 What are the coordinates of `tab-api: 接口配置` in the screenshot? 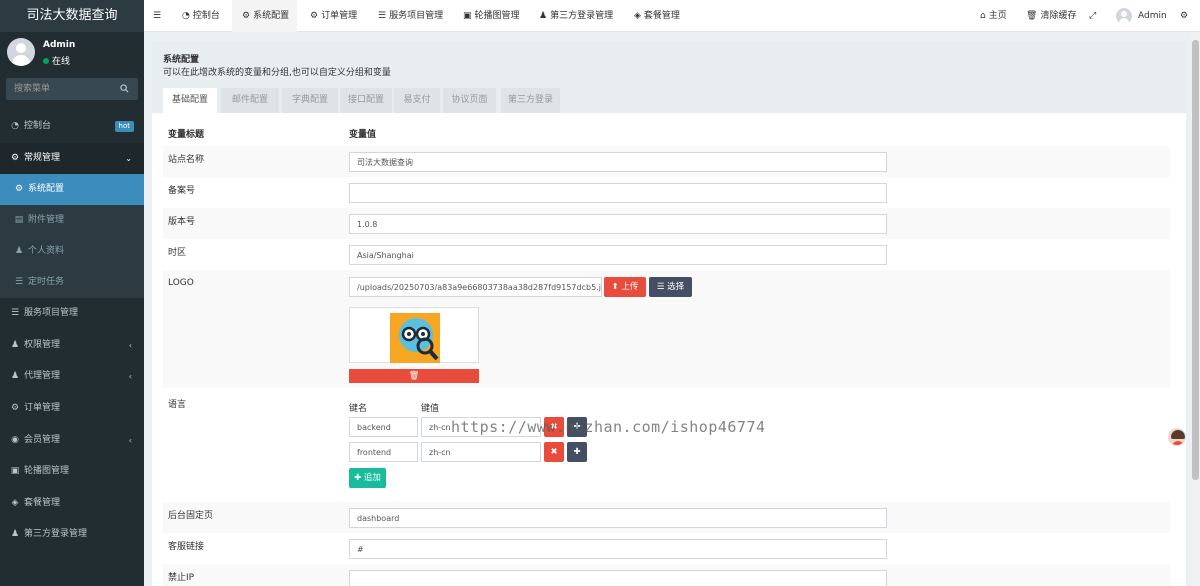 It's located at (366, 100).